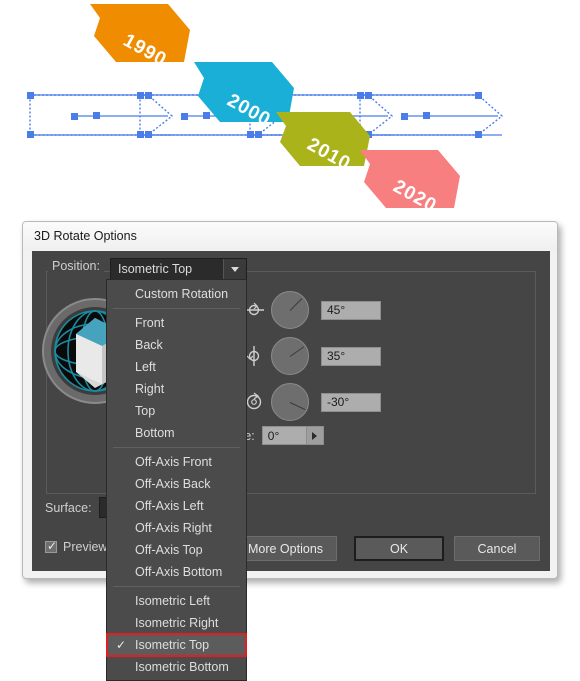  I want to click on menu-item-isometric-left: Isometric Left, so click(176, 601).